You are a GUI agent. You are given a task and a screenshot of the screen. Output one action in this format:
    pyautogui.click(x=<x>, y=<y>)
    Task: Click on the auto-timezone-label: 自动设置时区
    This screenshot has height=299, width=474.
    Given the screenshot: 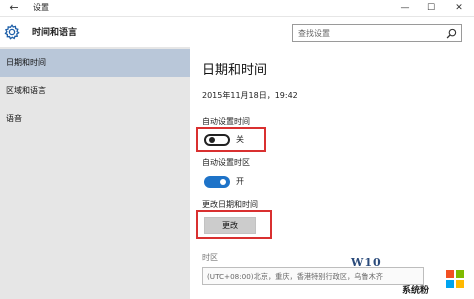 What is the action you would take?
    pyautogui.click(x=226, y=162)
    